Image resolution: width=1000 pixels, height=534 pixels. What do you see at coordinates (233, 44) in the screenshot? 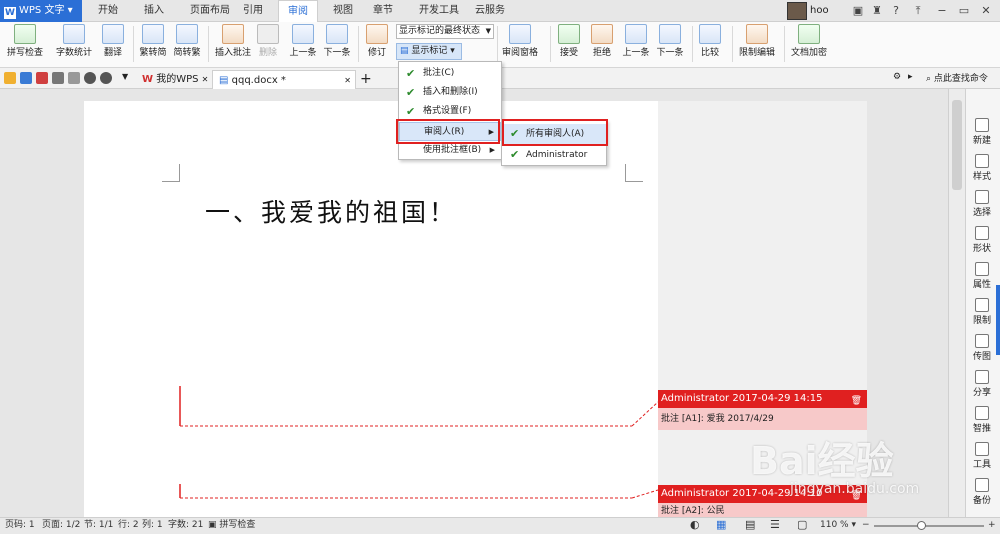
I see `insert-comment-button: 插入批注` at bounding box center [233, 44].